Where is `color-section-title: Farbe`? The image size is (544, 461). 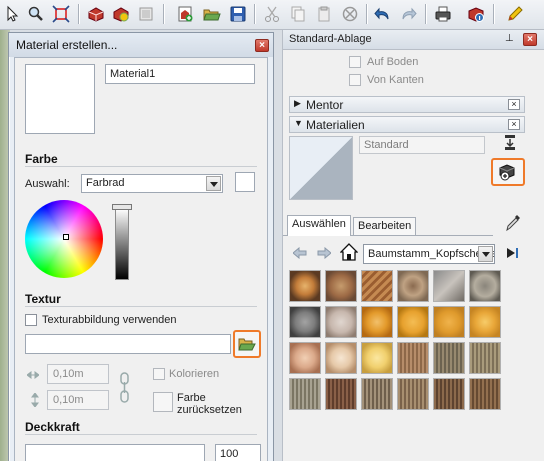
color-section-title: Farbe is located at coordinates (41, 159).